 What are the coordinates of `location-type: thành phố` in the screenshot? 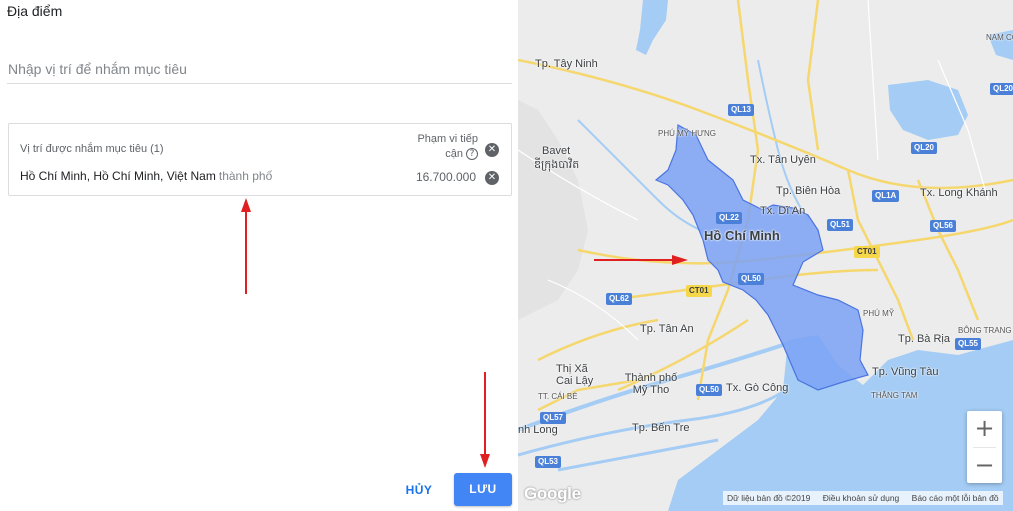 It's located at (245, 176).